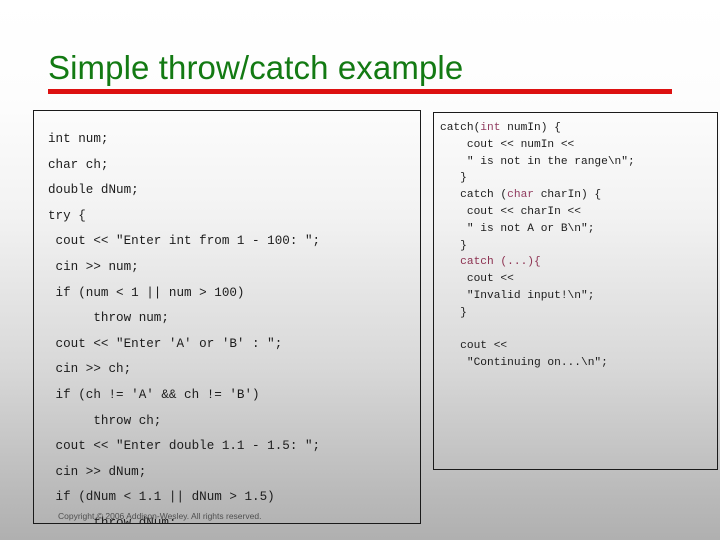  What do you see at coordinates (97, 471) in the screenshot?
I see `code-line: cin >> dNum;` at bounding box center [97, 471].